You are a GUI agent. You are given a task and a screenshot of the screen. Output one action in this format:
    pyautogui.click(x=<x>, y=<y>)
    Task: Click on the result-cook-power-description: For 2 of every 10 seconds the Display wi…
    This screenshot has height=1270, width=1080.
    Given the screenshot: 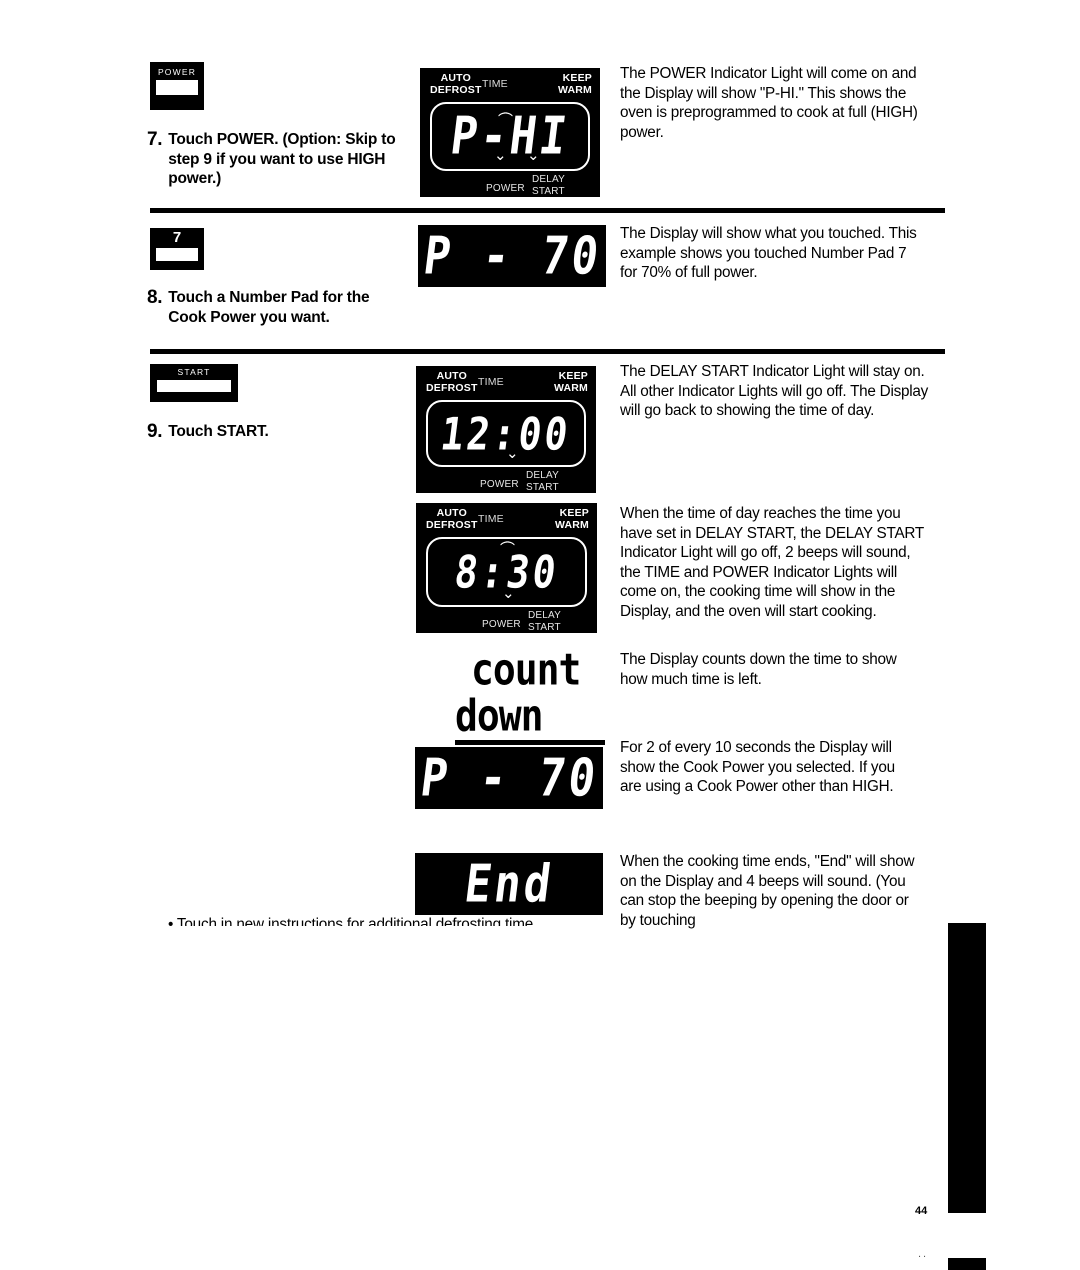 What is the action you would take?
    pyautogui.click(x=757, y=767)
    